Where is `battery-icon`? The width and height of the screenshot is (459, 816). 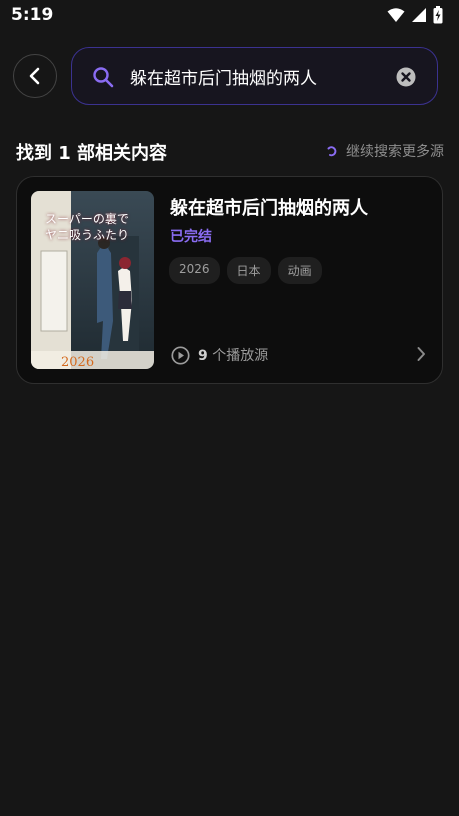
battery-icon is located at coordinates (438, 15).